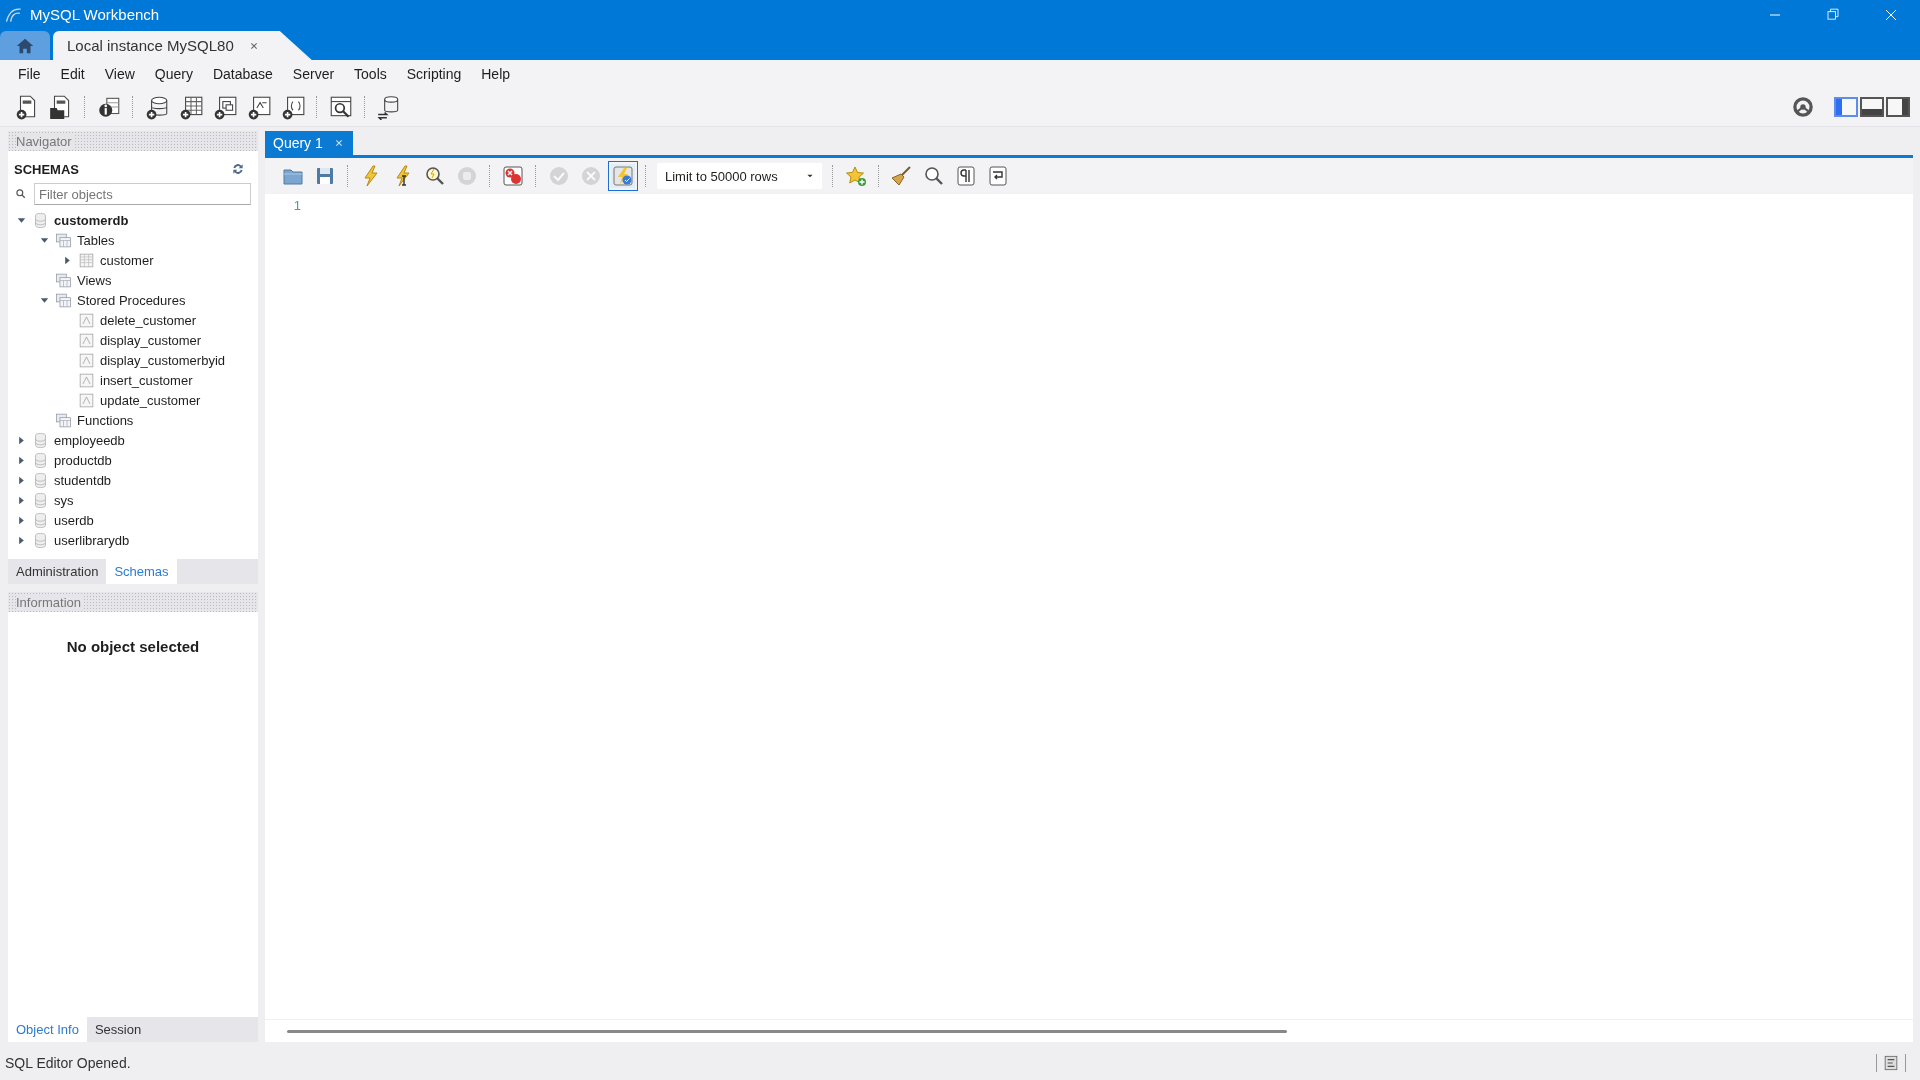 The image size is (1920, 1080). Describe the element at coordinates (133, 520) in the screenshot. I see `tree-item: userdb` at that location.